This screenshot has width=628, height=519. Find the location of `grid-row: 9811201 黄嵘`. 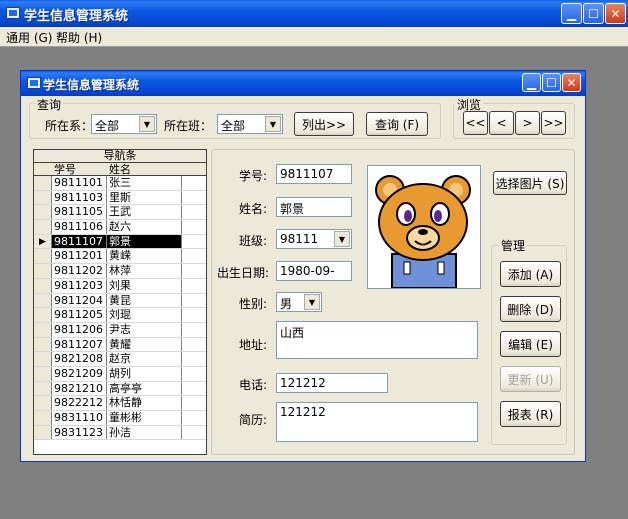

grid-row: 9811201 黄嵘 is located at coordinates (120, 257).